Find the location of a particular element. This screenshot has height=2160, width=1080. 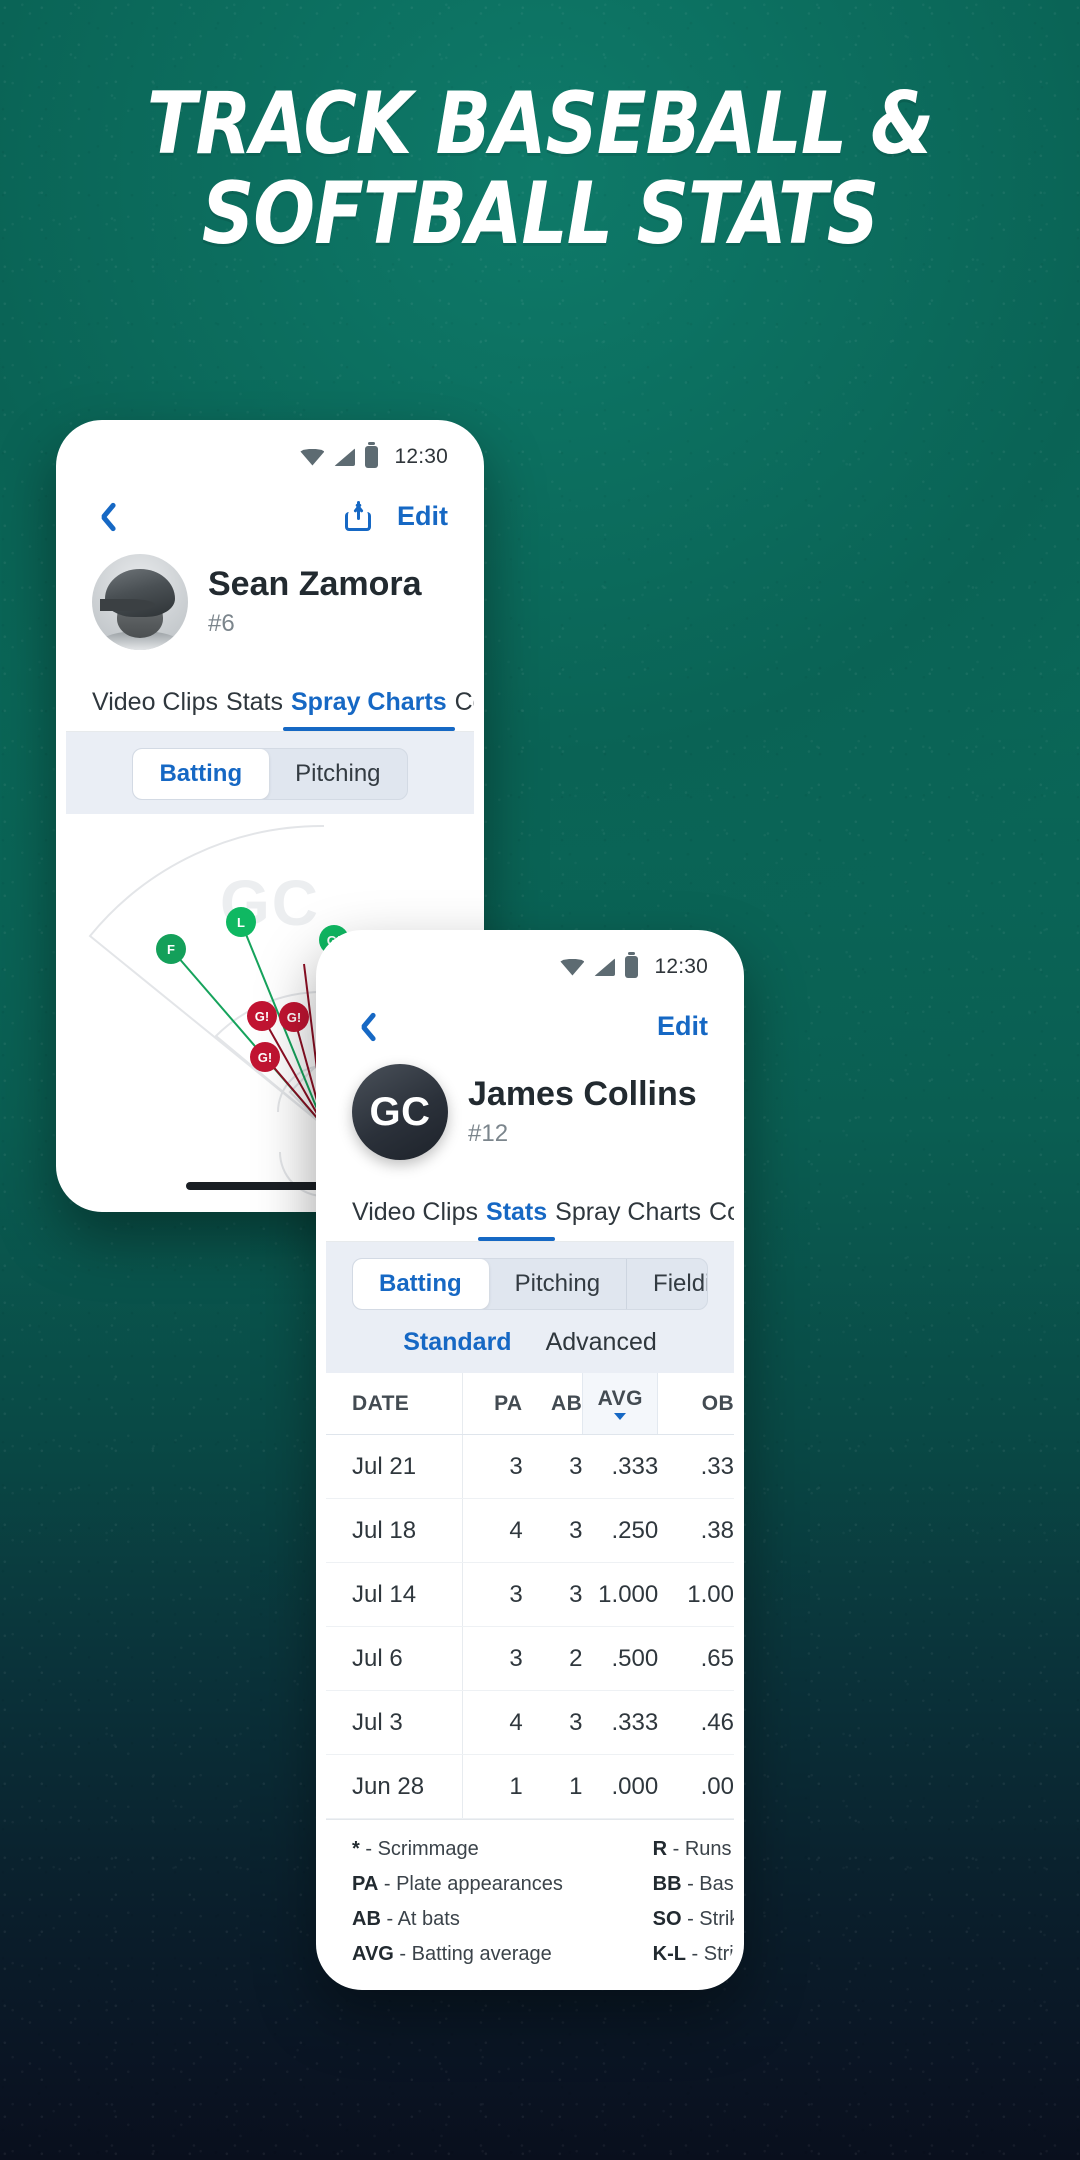

segment-fielding: Fielding is located at coordinates (667, 1284).